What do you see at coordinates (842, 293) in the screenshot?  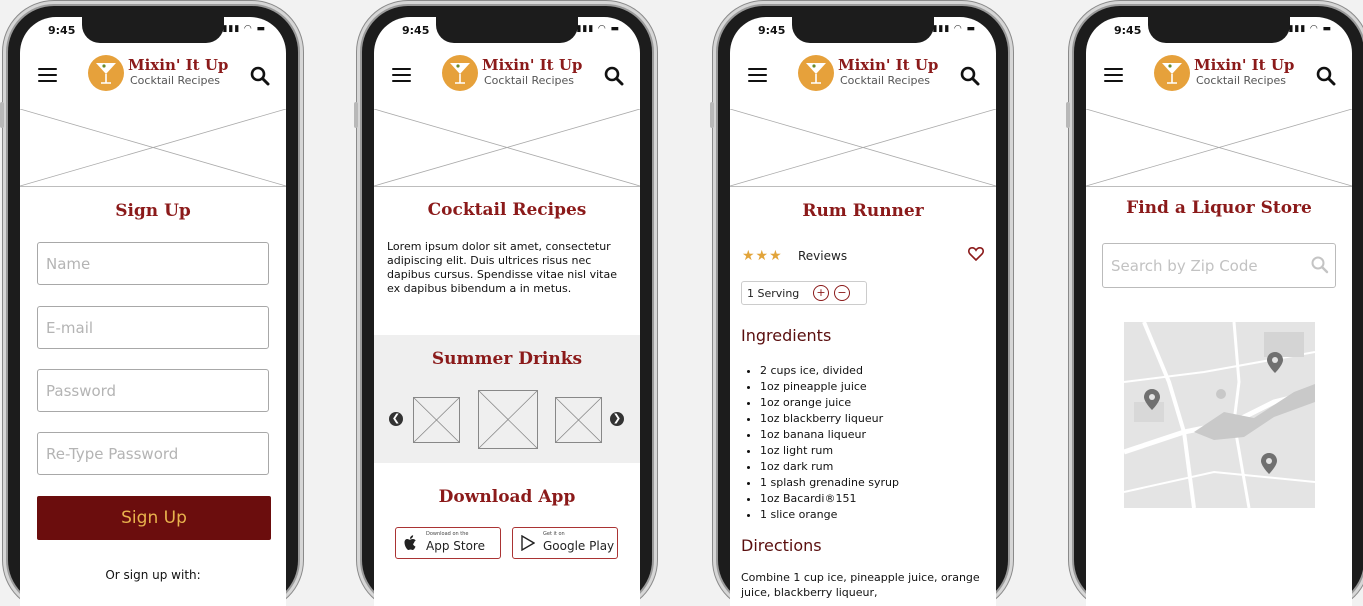 I see `decrease-serving-button: −` at bounding box center [842, 293].